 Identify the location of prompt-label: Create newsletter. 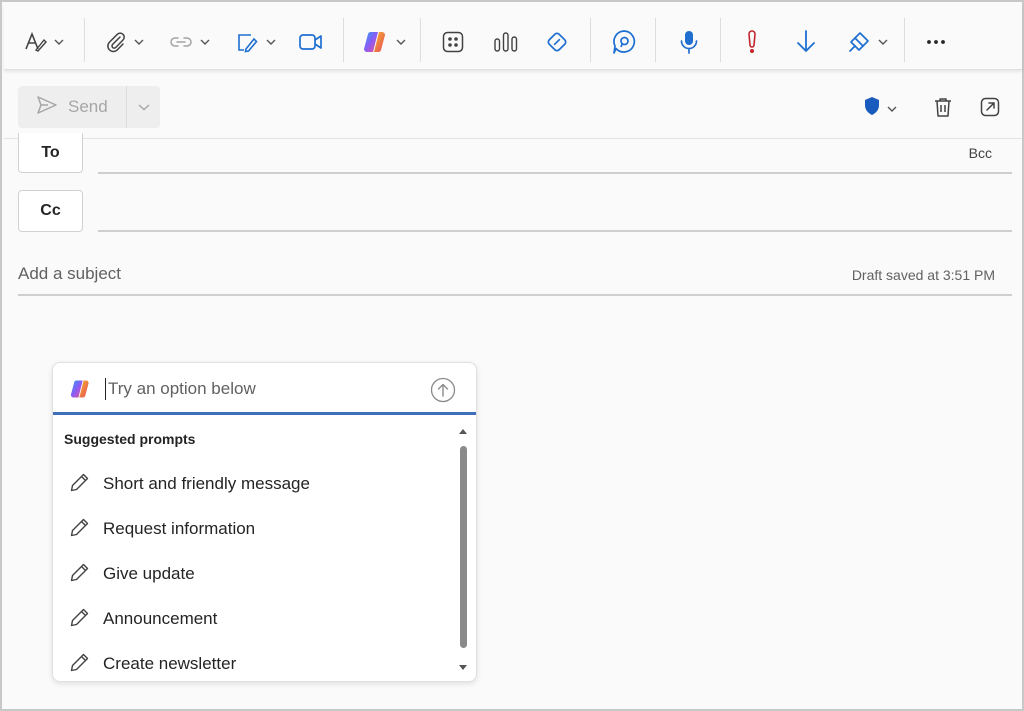
(170, 663).